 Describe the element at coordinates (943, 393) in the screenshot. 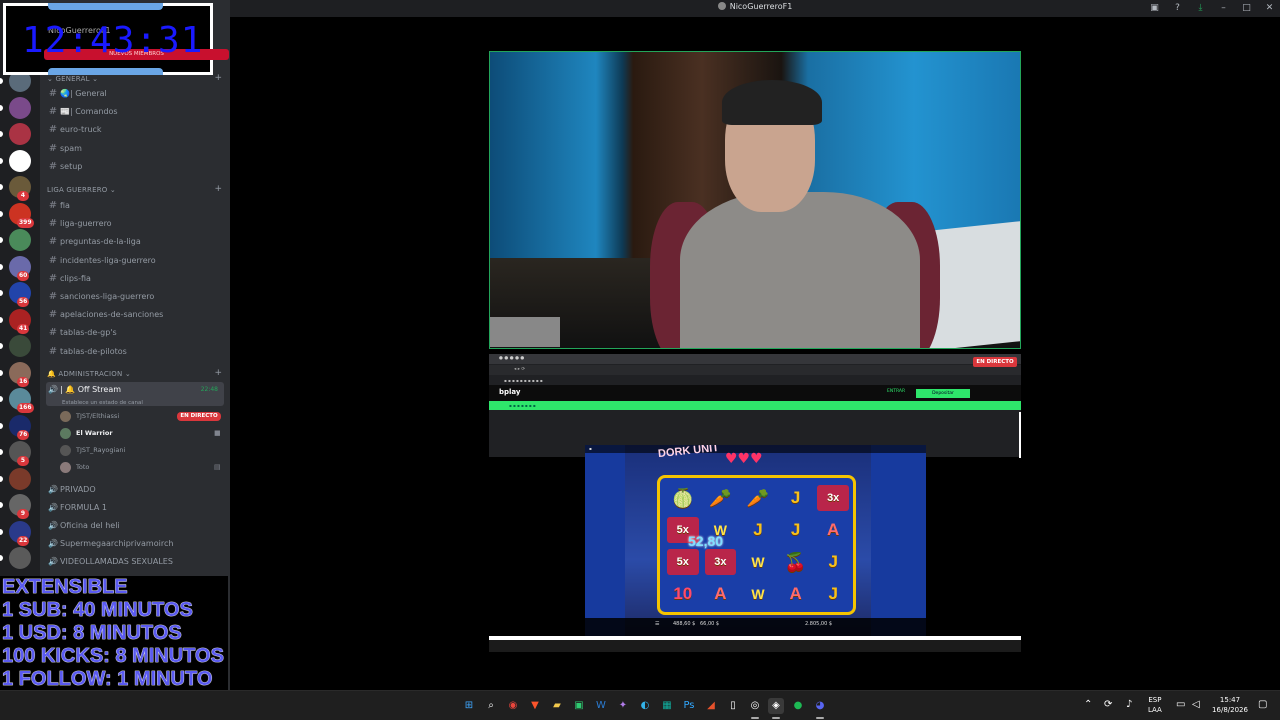

I see `deposit-button: Depositar` at that location.